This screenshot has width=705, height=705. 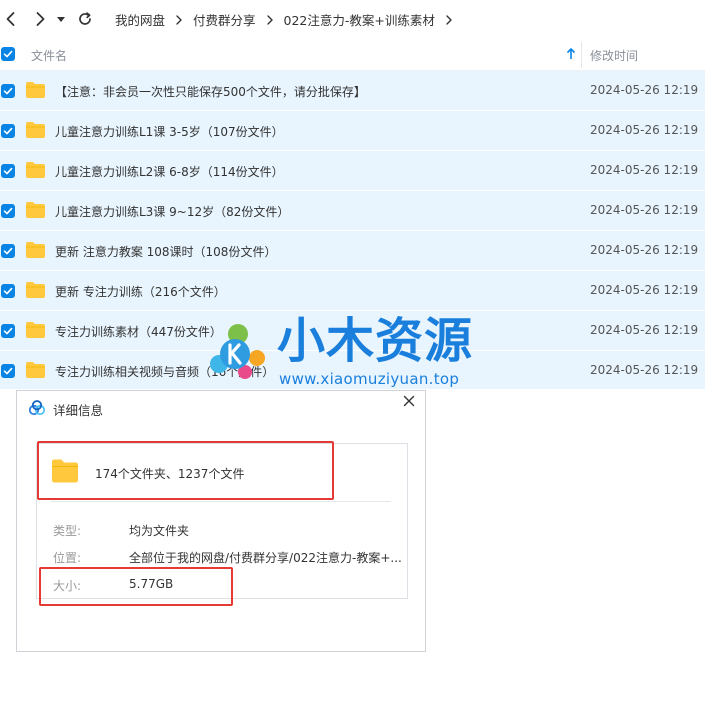 What do you see at coordinates (172, 211) in the screenshot?
I see `file-name: 儿童注意力训练L3课 9~12岁（82份文件）` at bounding box center [172, 211].